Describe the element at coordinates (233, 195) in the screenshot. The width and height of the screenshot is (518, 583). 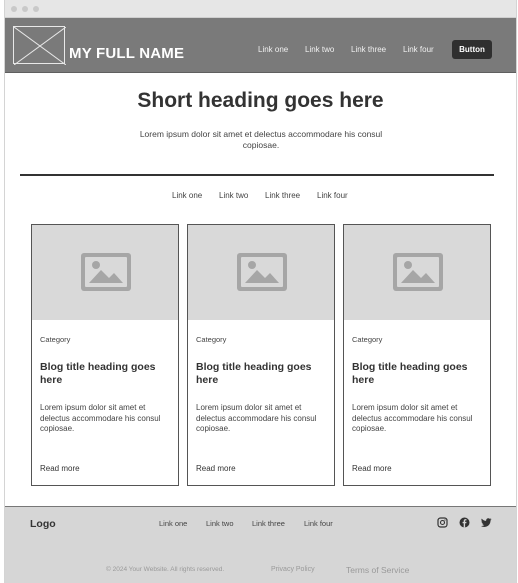
I see `section-nav-link-two: Link two` at that location.